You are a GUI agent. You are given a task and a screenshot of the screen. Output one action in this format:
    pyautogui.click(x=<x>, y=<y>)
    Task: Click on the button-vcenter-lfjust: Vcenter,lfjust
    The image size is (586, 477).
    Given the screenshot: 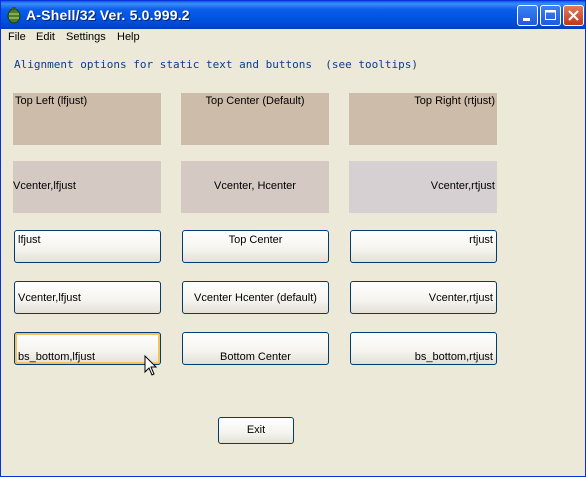 What is the action you would take?
    pyautogui.click(x=87, y=297)
    